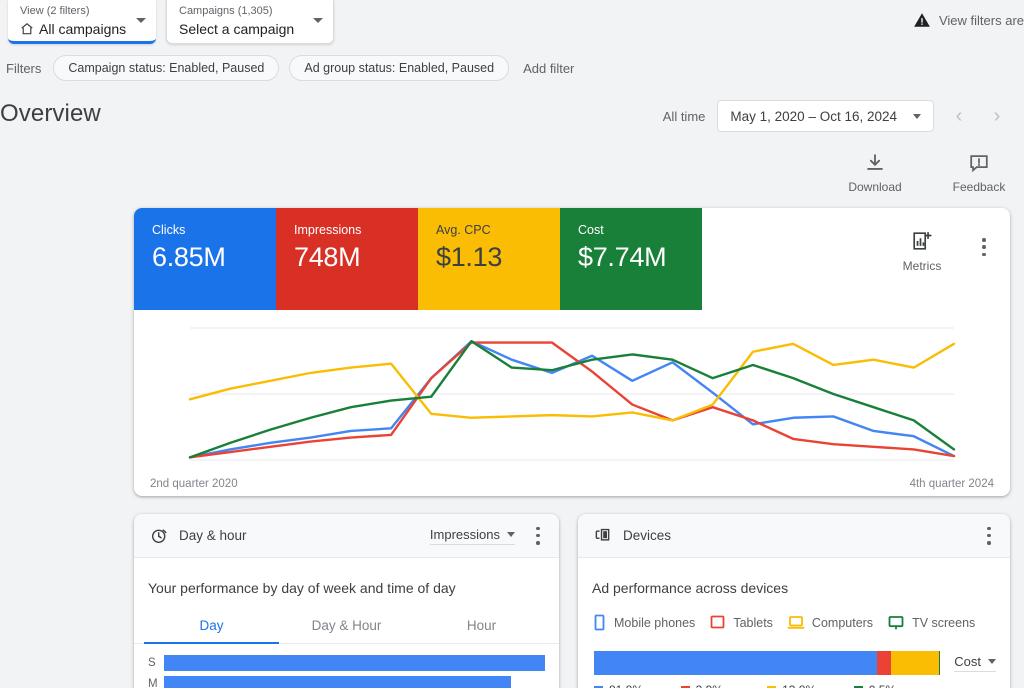  Describe the element at coordinates (166, 68) in the screenshot. I see `filter-chip-campaign-status: Campaign status: Enabled, Paused` at that location.